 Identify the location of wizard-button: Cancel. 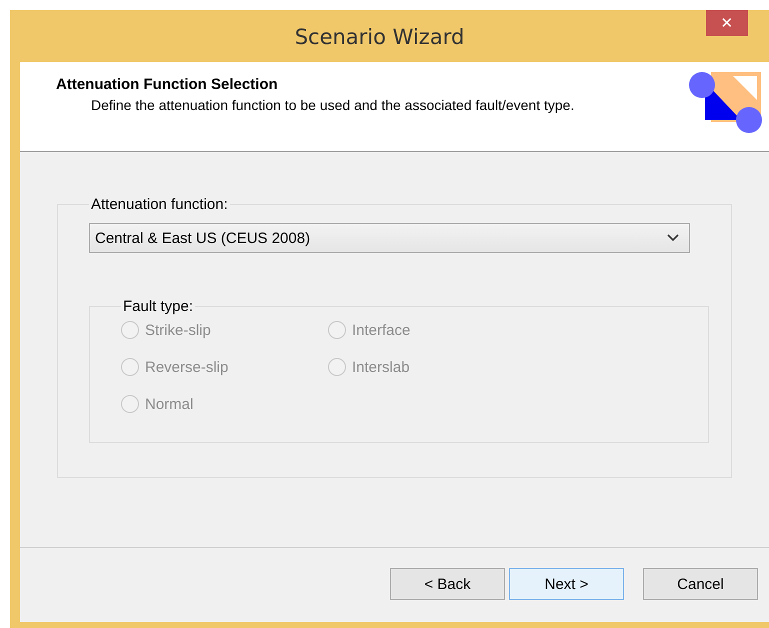
(700, 584).